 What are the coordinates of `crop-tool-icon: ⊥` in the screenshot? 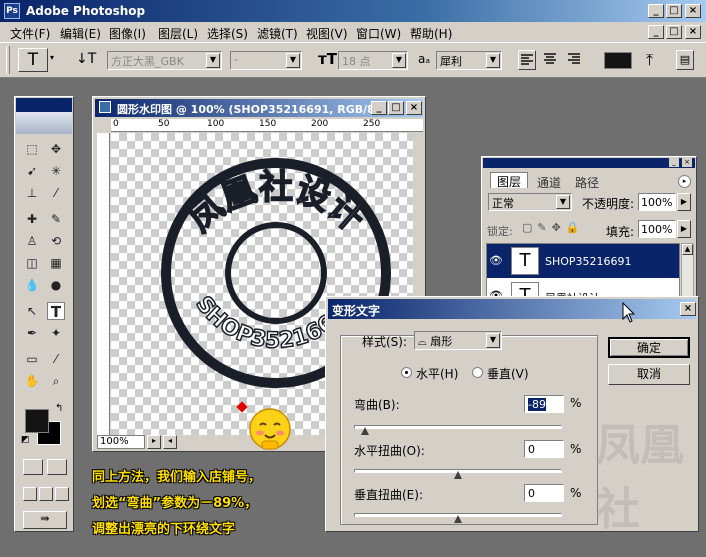 It's located at (32, 193).